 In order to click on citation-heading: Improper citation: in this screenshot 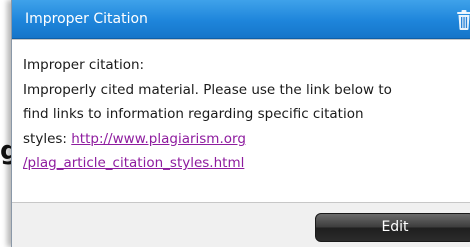, I will do `click(84, 65)`.